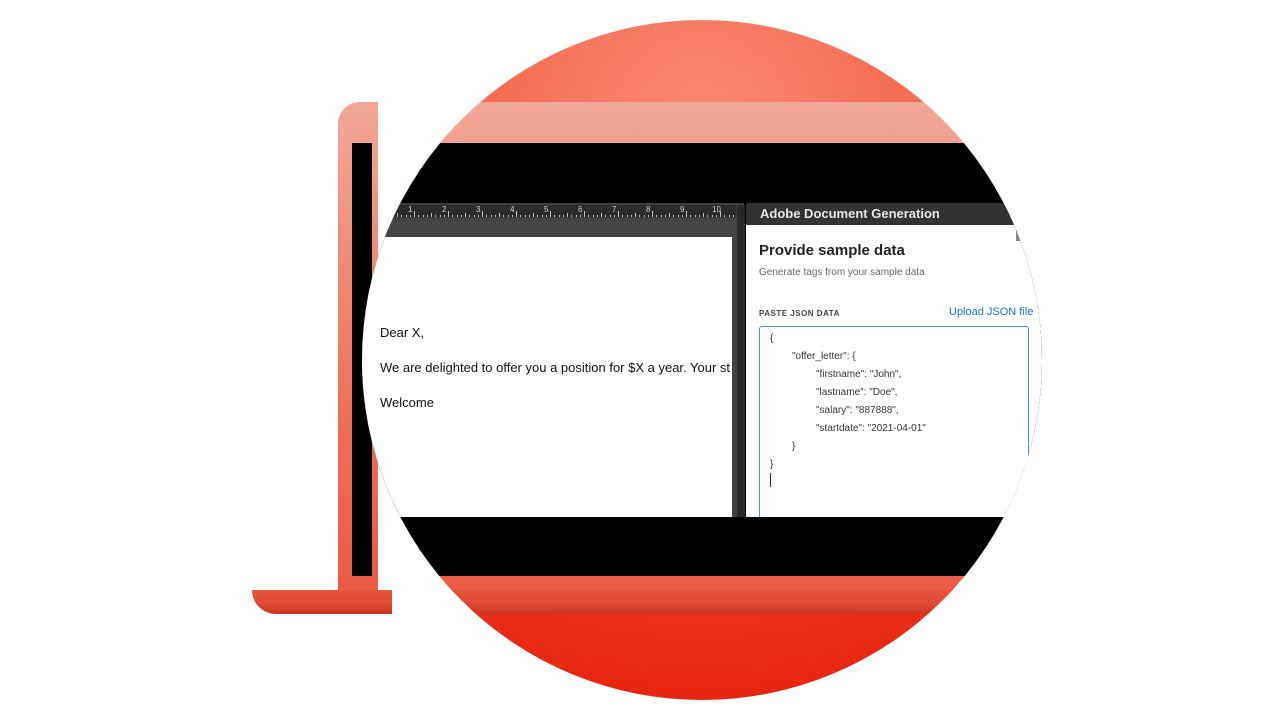  What do you see at coordinates (871, 428) in the screenshot?
I see `json-line: "startdate": "2021-04-01"` at bounding box center [871, 428].